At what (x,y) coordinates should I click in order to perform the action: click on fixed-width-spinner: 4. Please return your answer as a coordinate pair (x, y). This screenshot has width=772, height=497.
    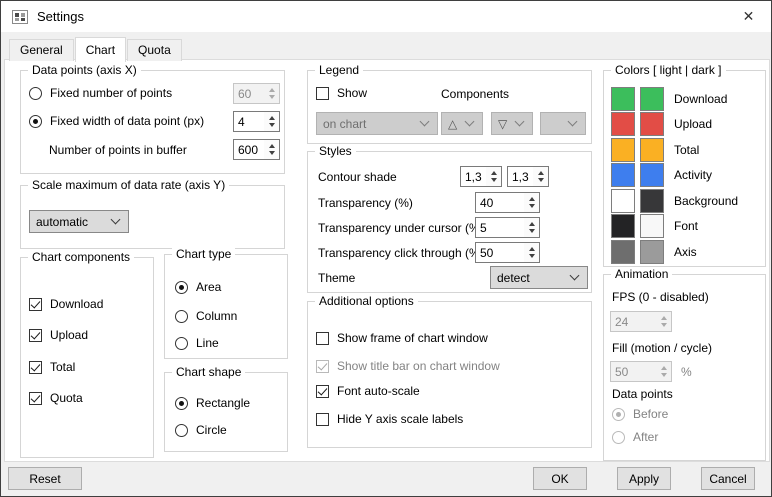
    Looking at the image, I should click on (256, 121).